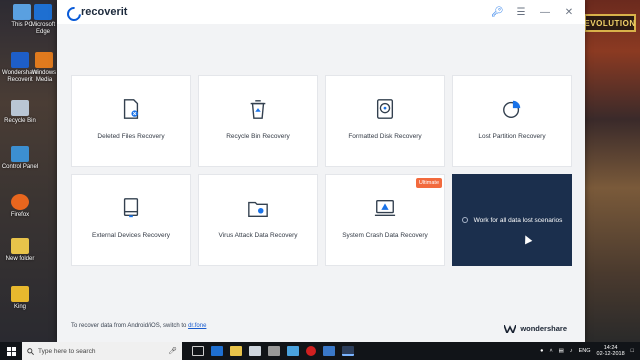  I want to click on brand-name: wondershare, so click(543, 328).